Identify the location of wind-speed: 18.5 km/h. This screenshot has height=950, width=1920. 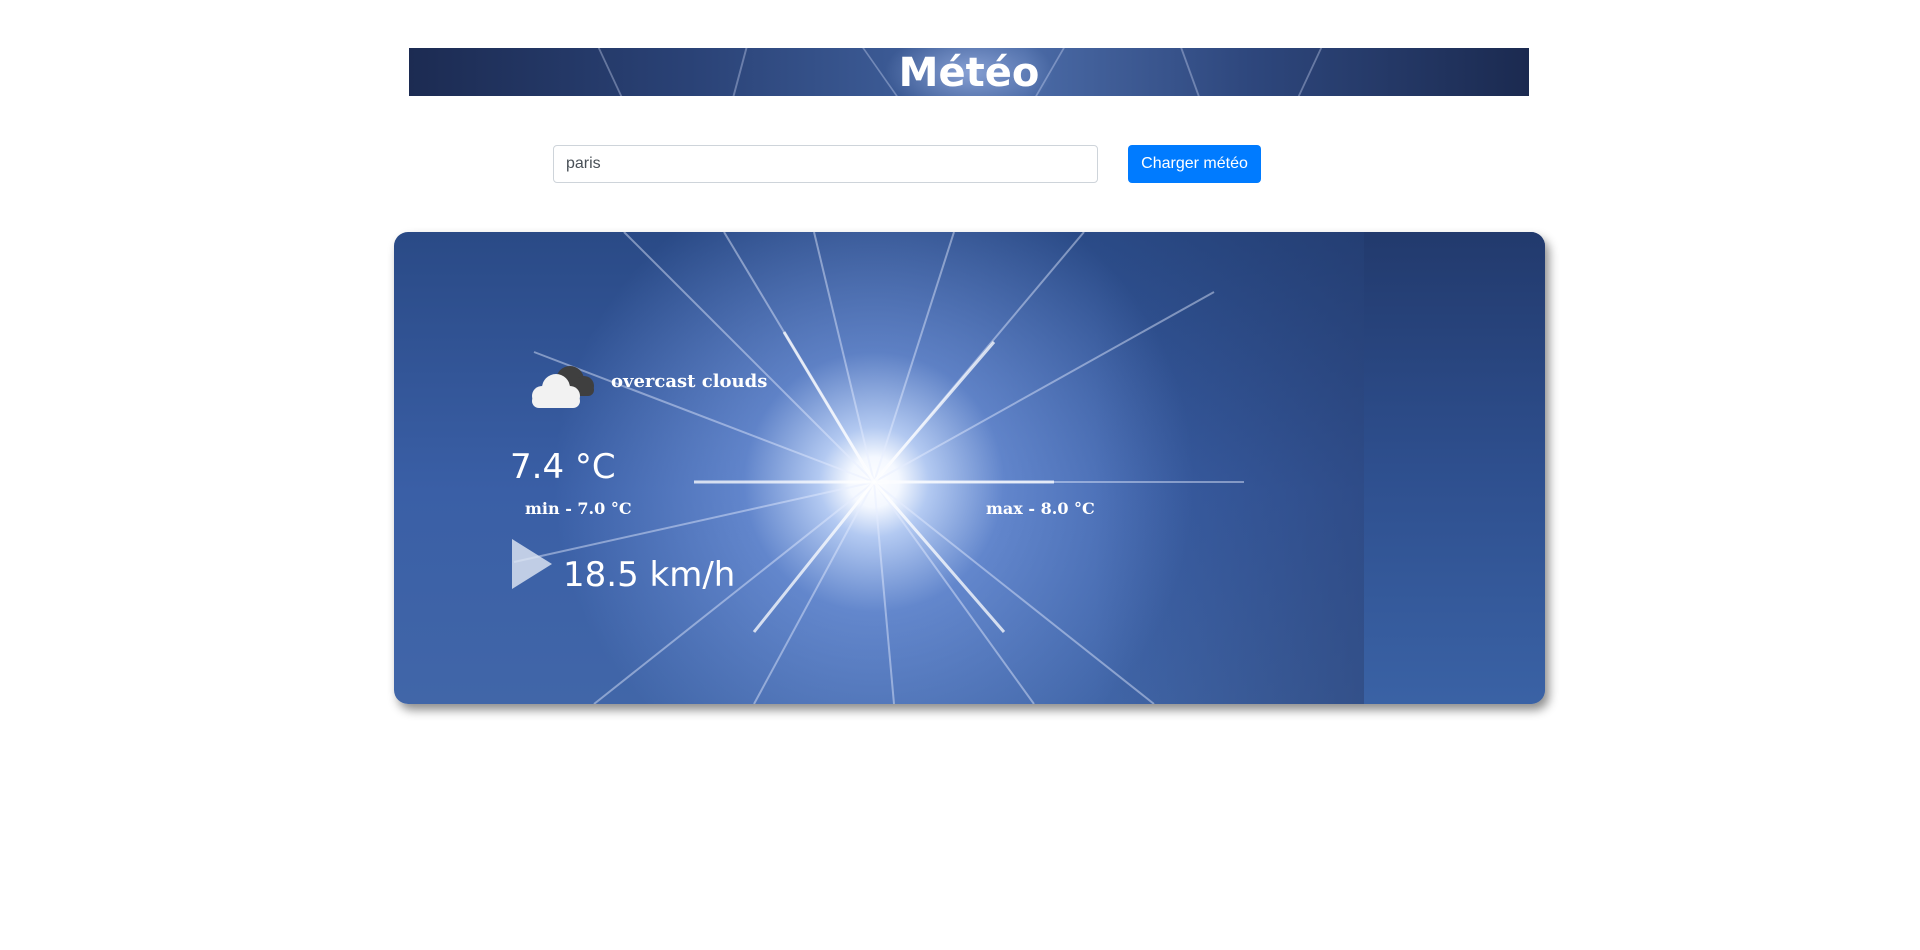
(649, 575).